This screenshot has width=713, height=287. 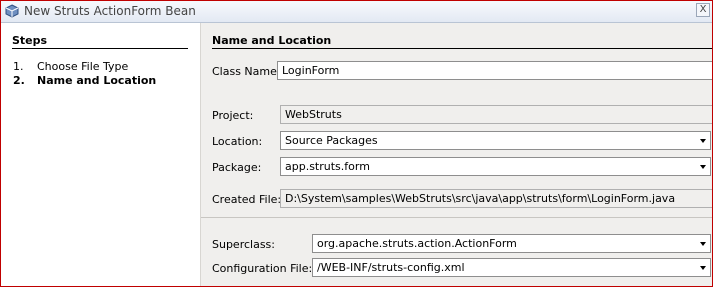 What do you see at coordinates (19, 80) in the screenshot?
I see `step-number: 2.` at bounding box center [19, 80].